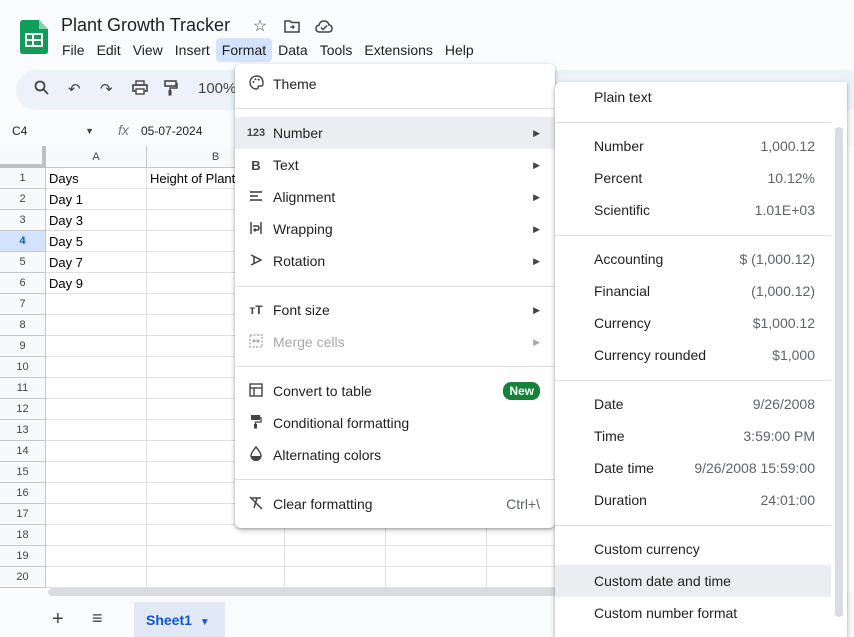 The image size is (854, 637). Describe the element at coordinates (171, 131) in the screenshot. I see `formula-input: 05-07-2024` at that location.